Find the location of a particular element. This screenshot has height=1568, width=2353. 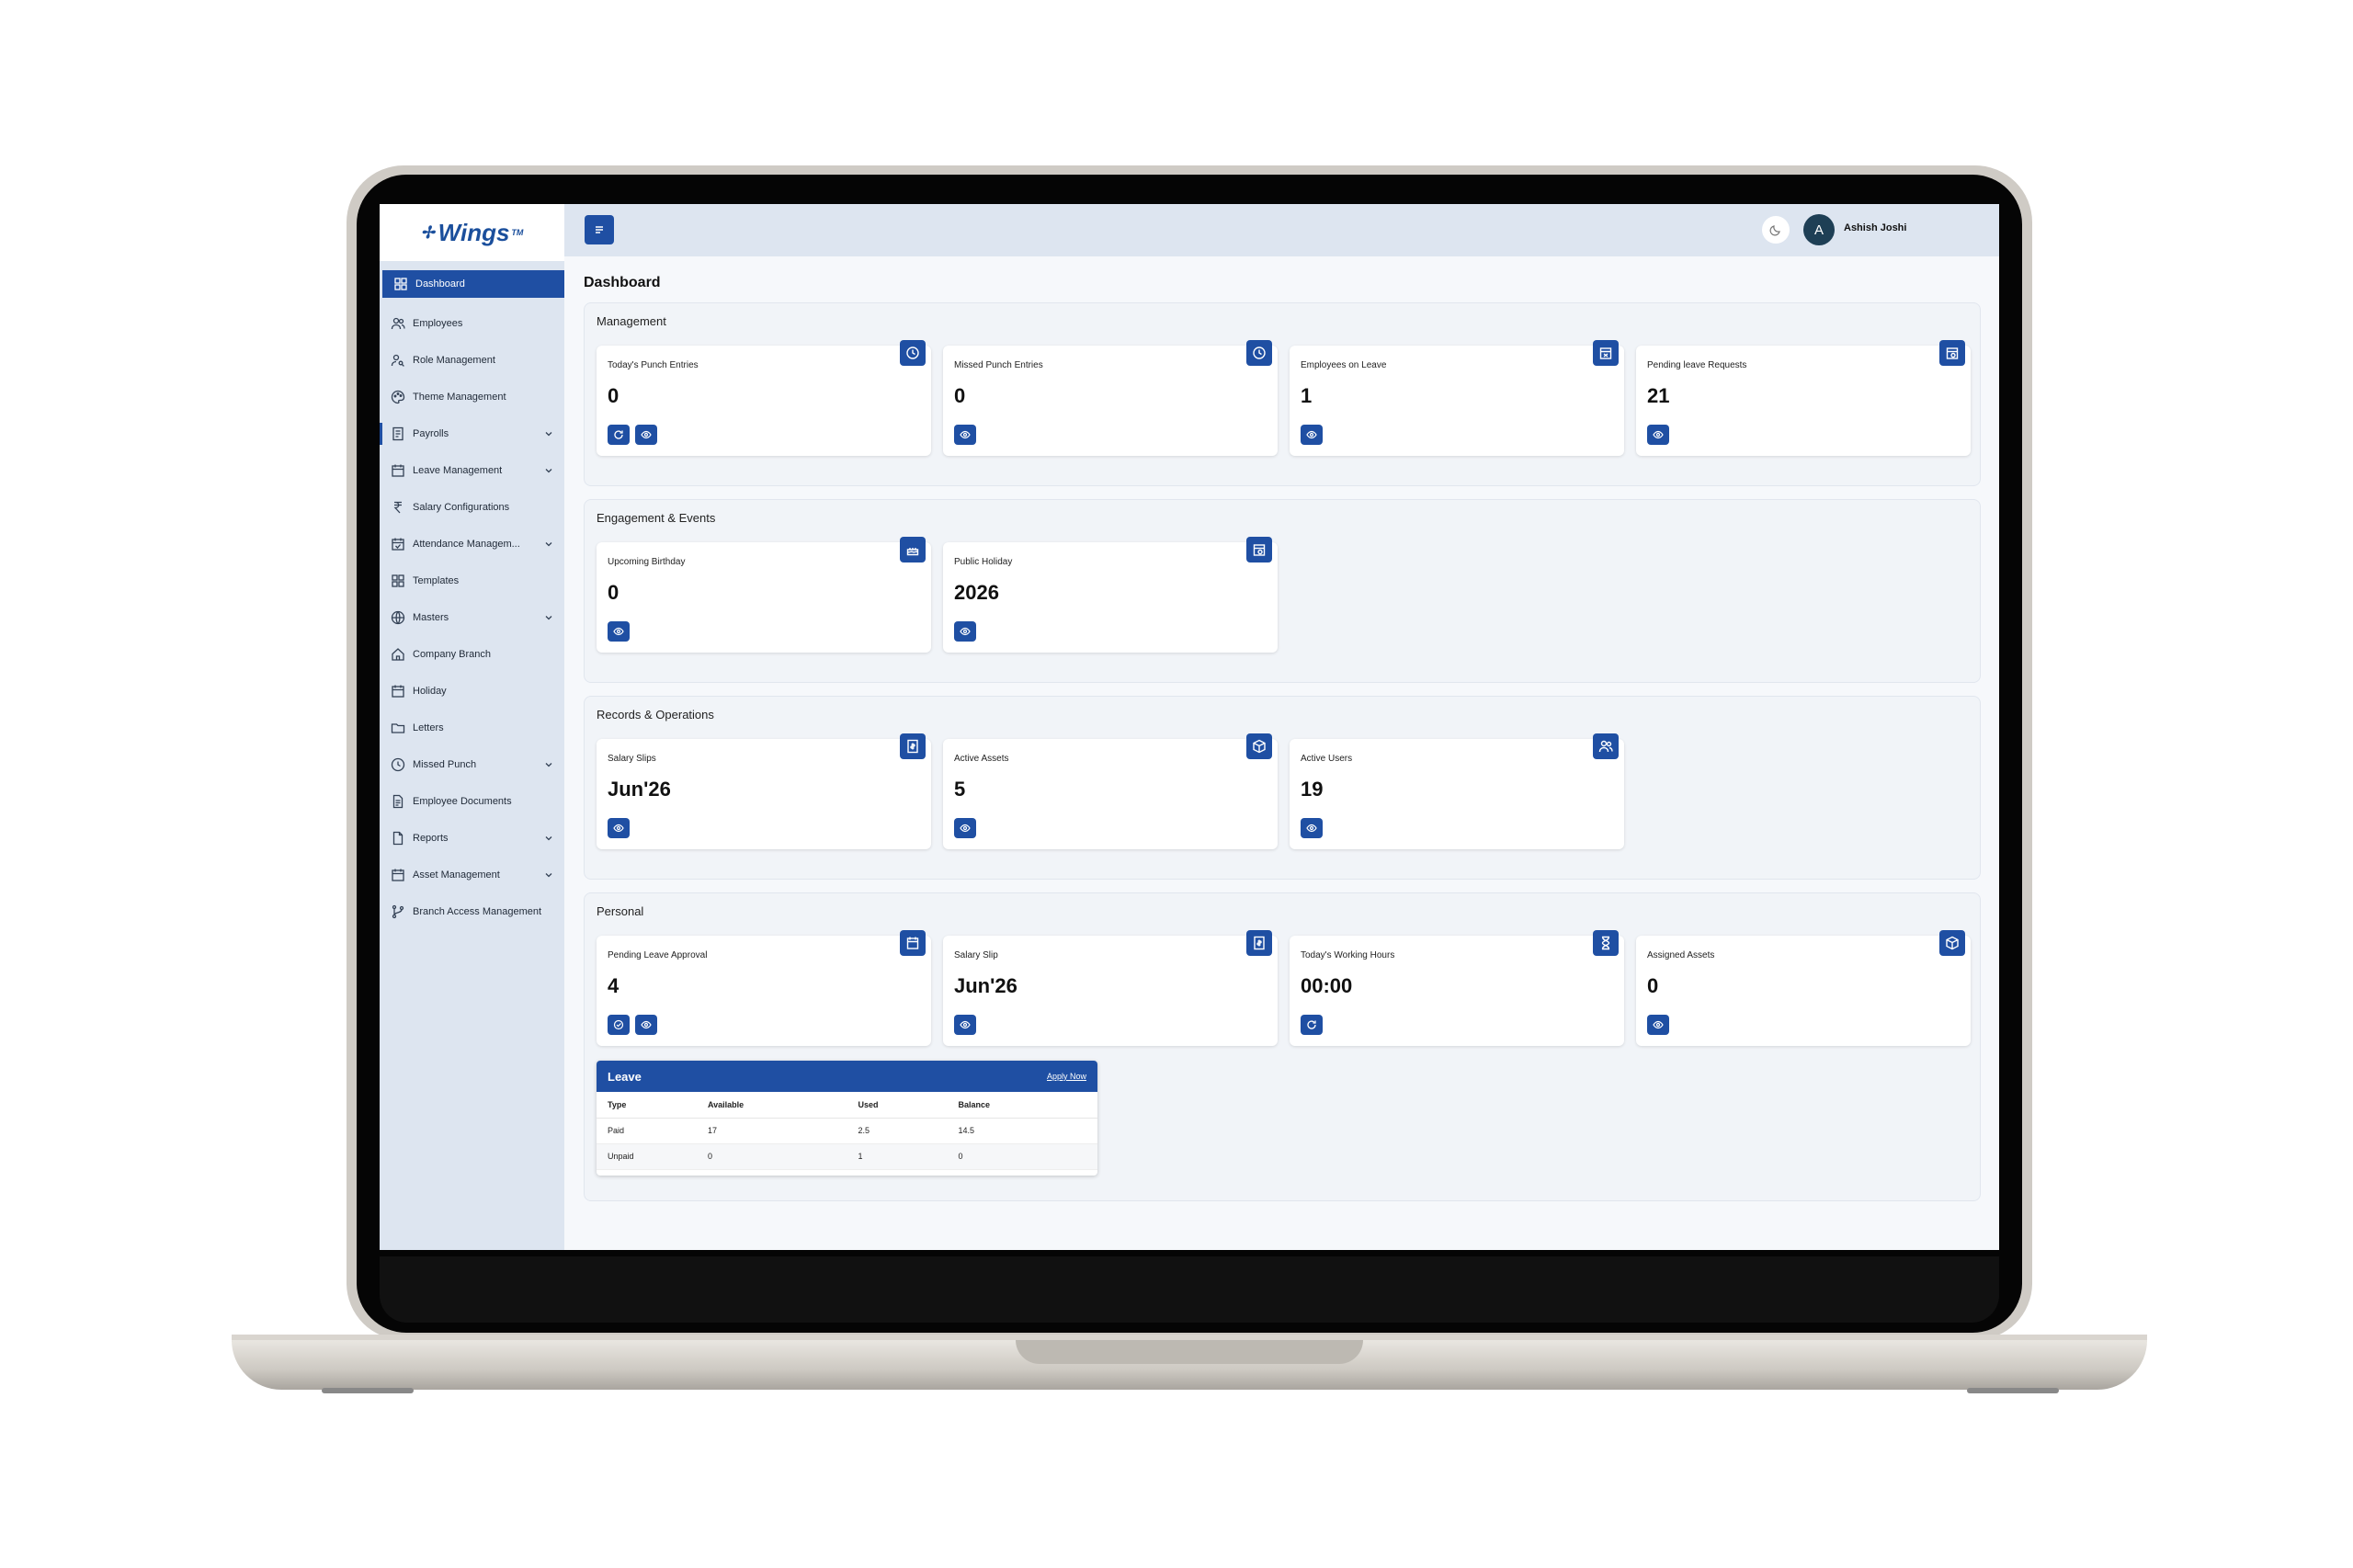

sidebar-item-reports: Reports is located at coordinates (472, 838).